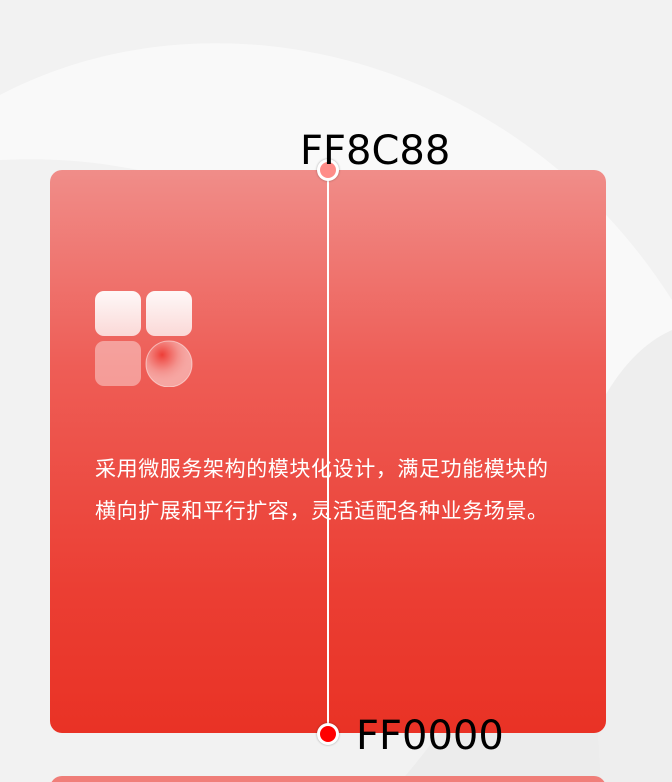 The height and width of the screenshot is (782, 672). Describe the element at coordinates (328, 452) in the screenshot. I see `gradient-direction-line` at that location.